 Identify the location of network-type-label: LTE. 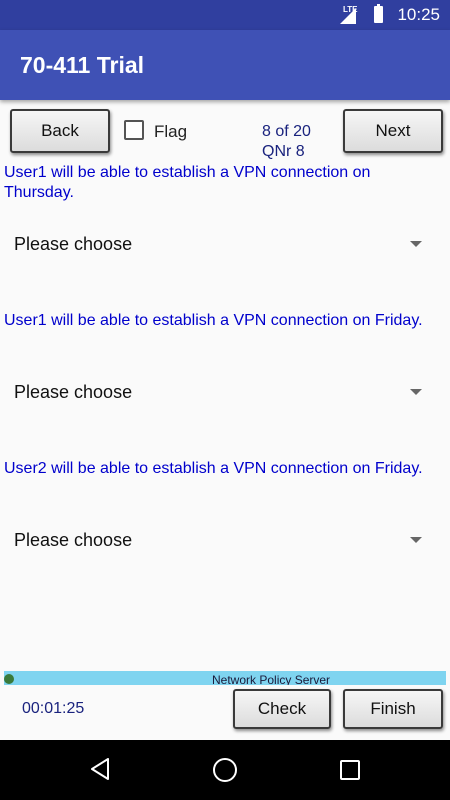
(350, 9).